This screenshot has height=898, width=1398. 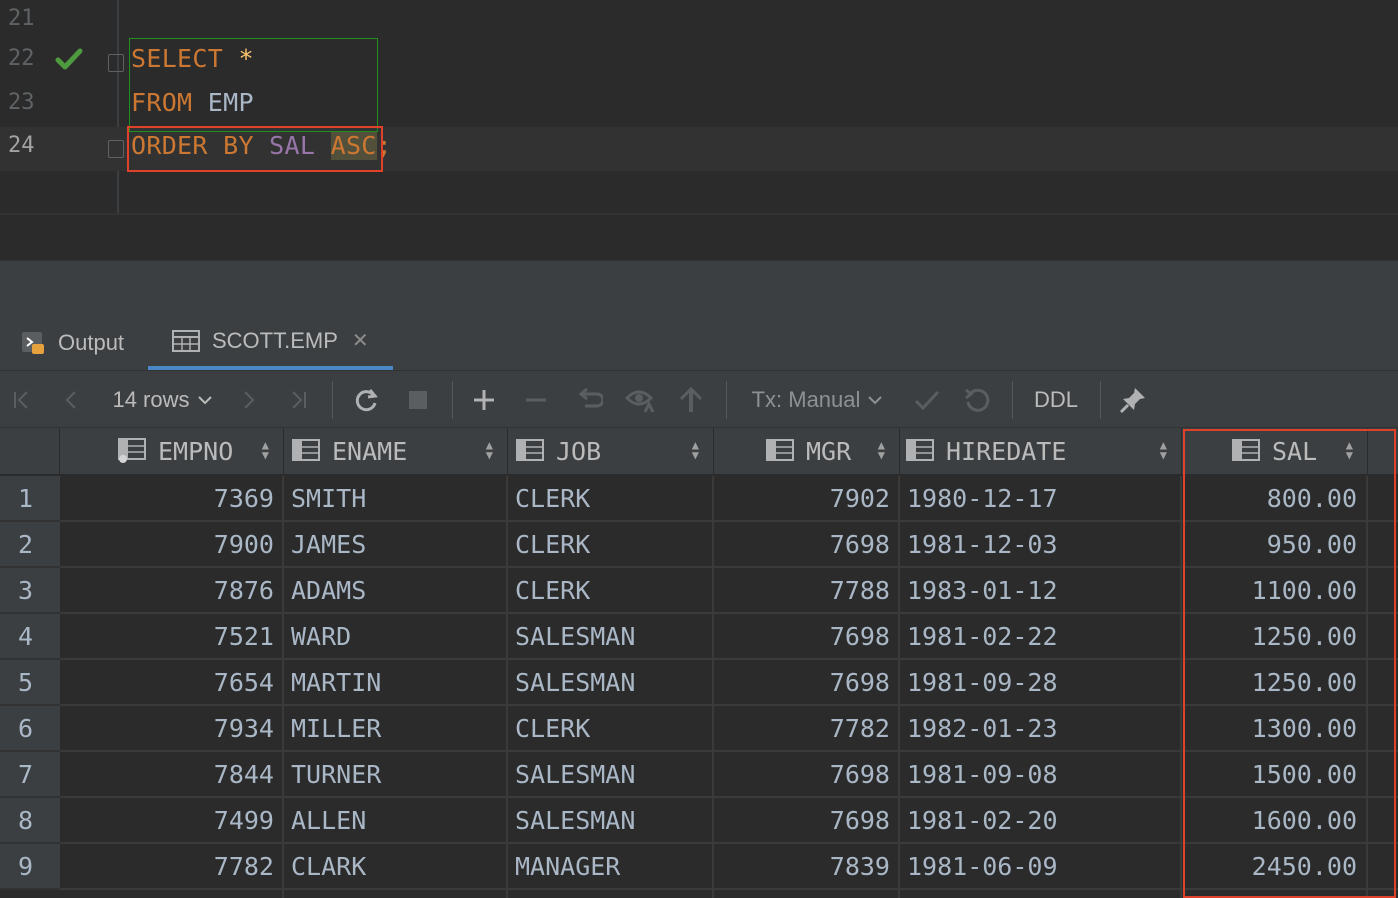 I want to click on grid-corner, so click(x=30, y=452).